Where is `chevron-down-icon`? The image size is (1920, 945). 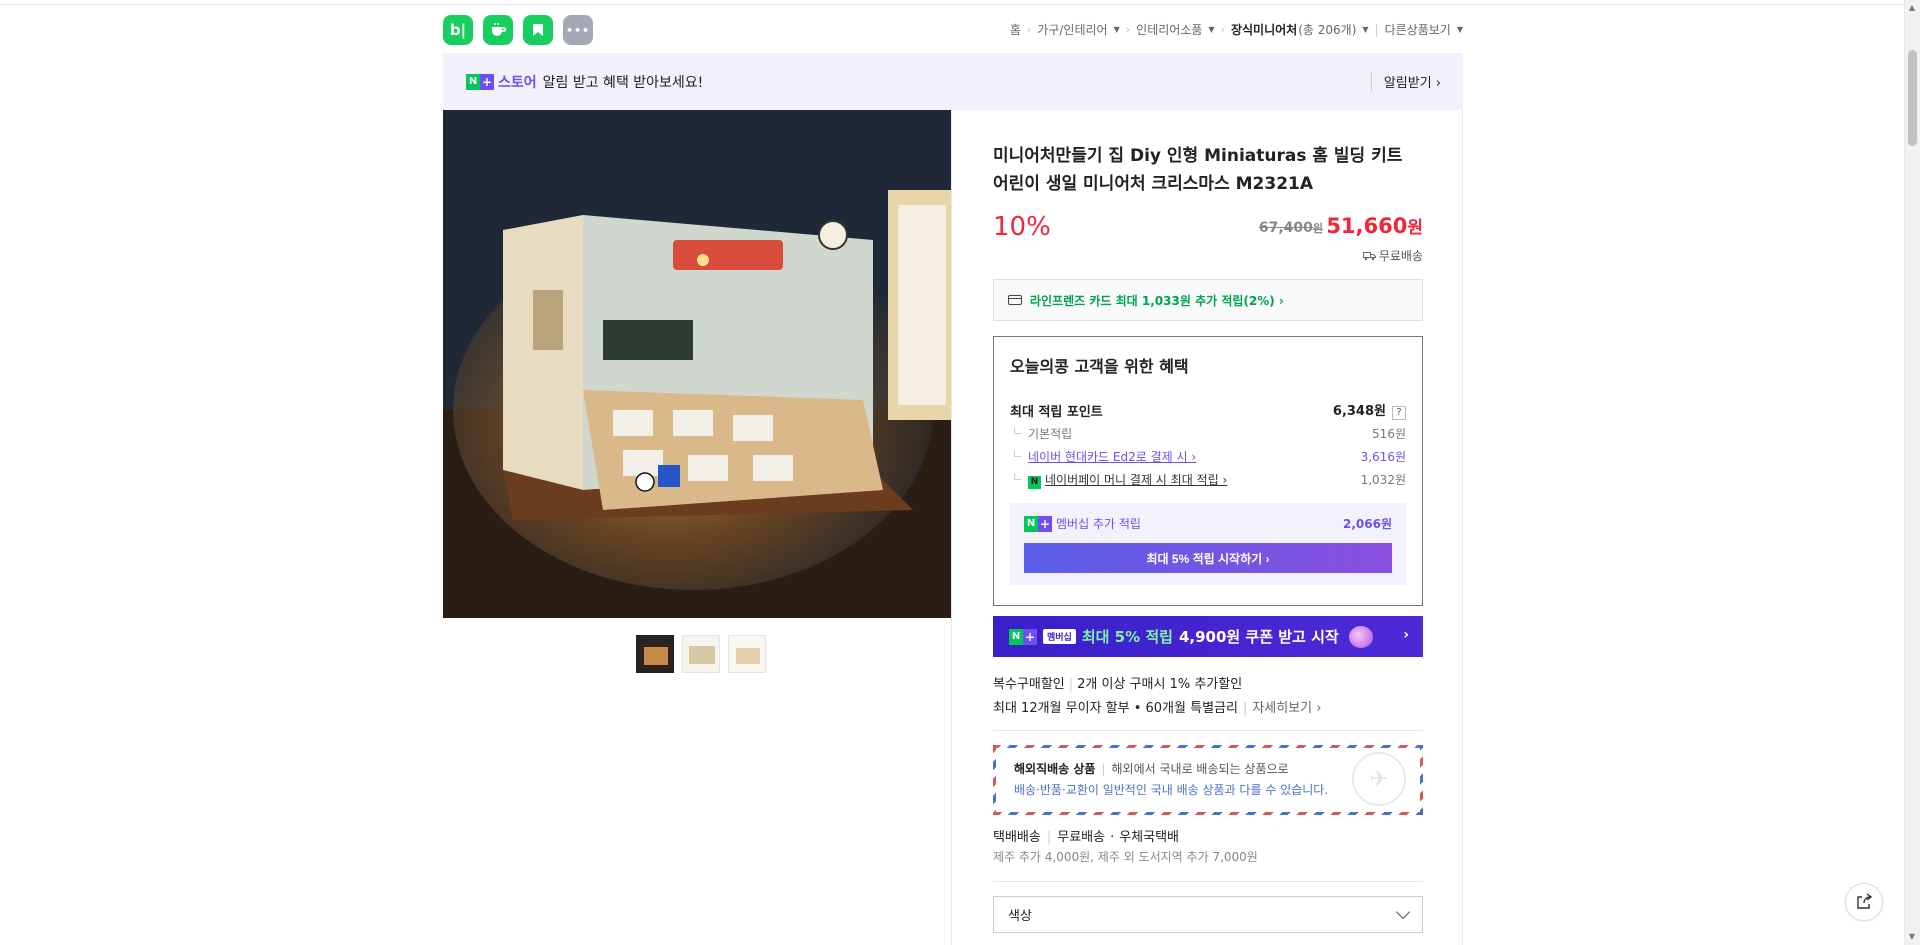 chevron-down-icon is located at coordinates (1403, 912).